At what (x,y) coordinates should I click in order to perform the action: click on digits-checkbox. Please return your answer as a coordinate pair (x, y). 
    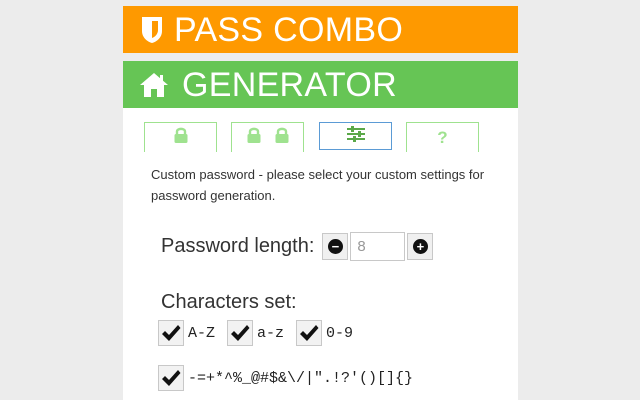
    Looking at the image, I should click on (309, 333).